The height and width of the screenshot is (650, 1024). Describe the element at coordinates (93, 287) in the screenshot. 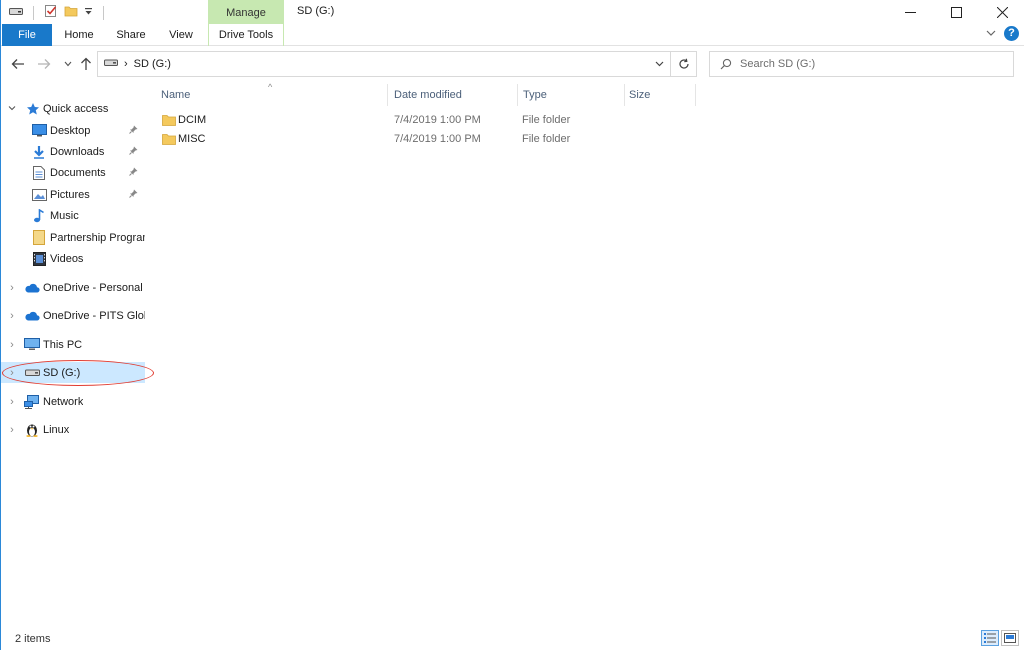

I see `nav-onedrive-personal-label: OneDrive - Personal` at that location.